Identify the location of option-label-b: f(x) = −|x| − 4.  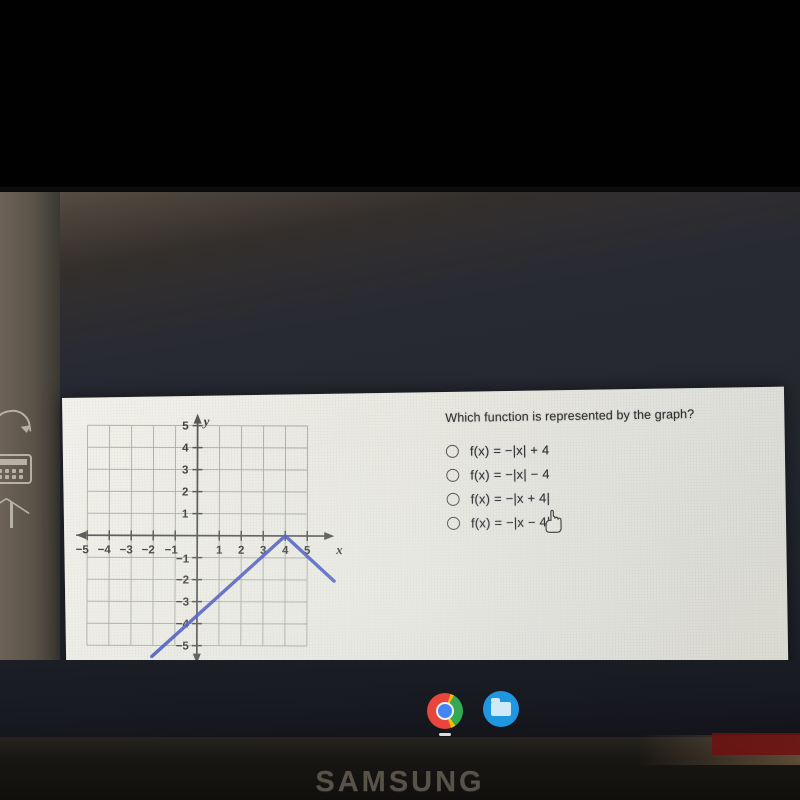
(510, 474).